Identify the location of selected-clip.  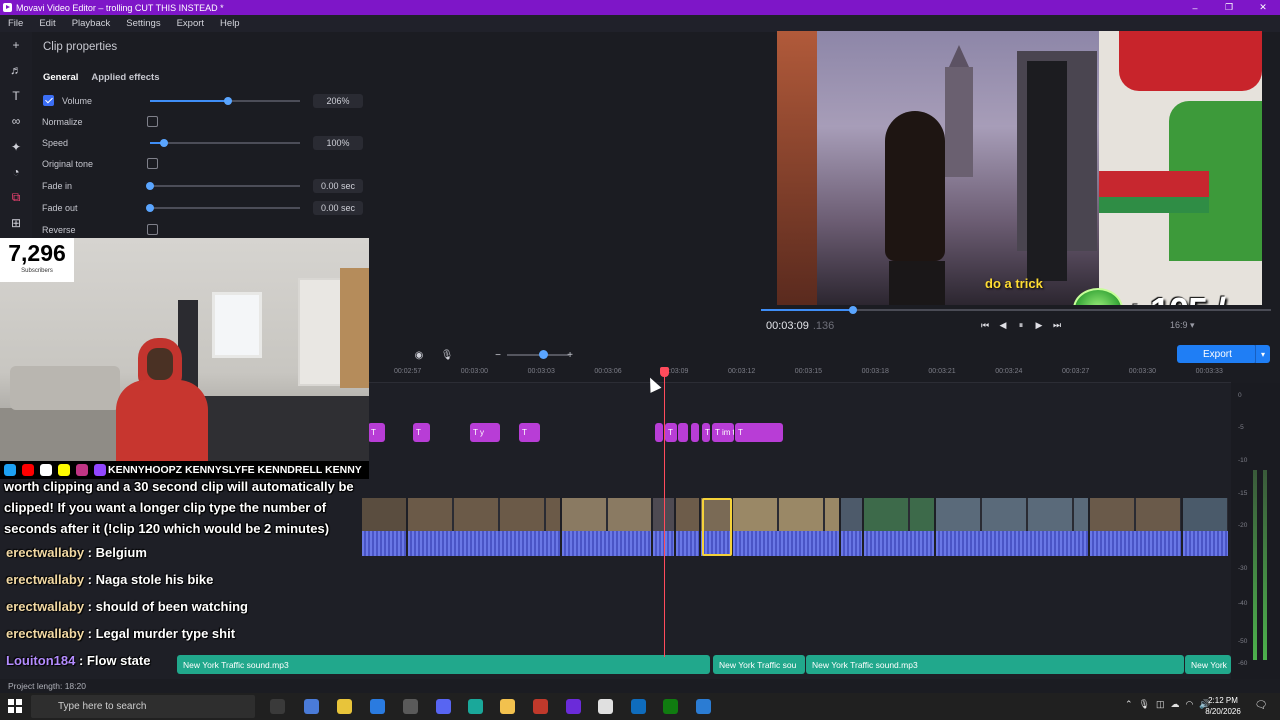
(717, 527).